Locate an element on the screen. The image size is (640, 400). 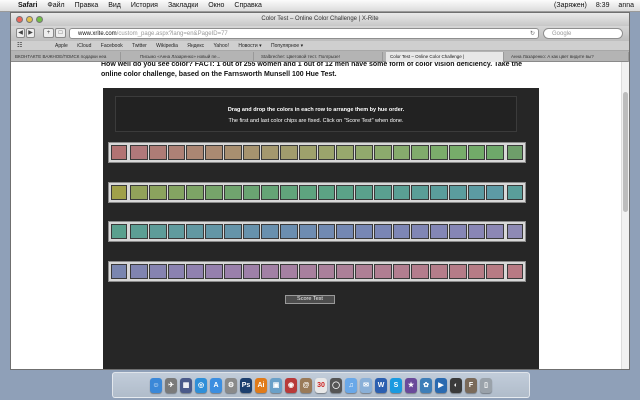
close-window-icon is located at coordinates (19, 19).